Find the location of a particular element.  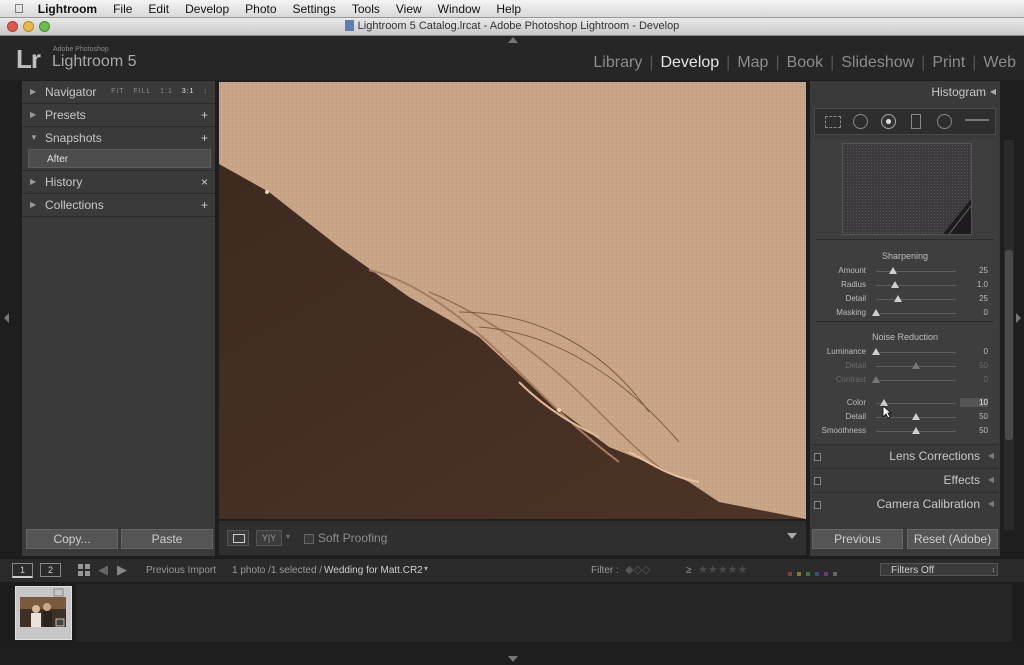

collections-header: ▶ Collections + is located at coordinates (118, 205).